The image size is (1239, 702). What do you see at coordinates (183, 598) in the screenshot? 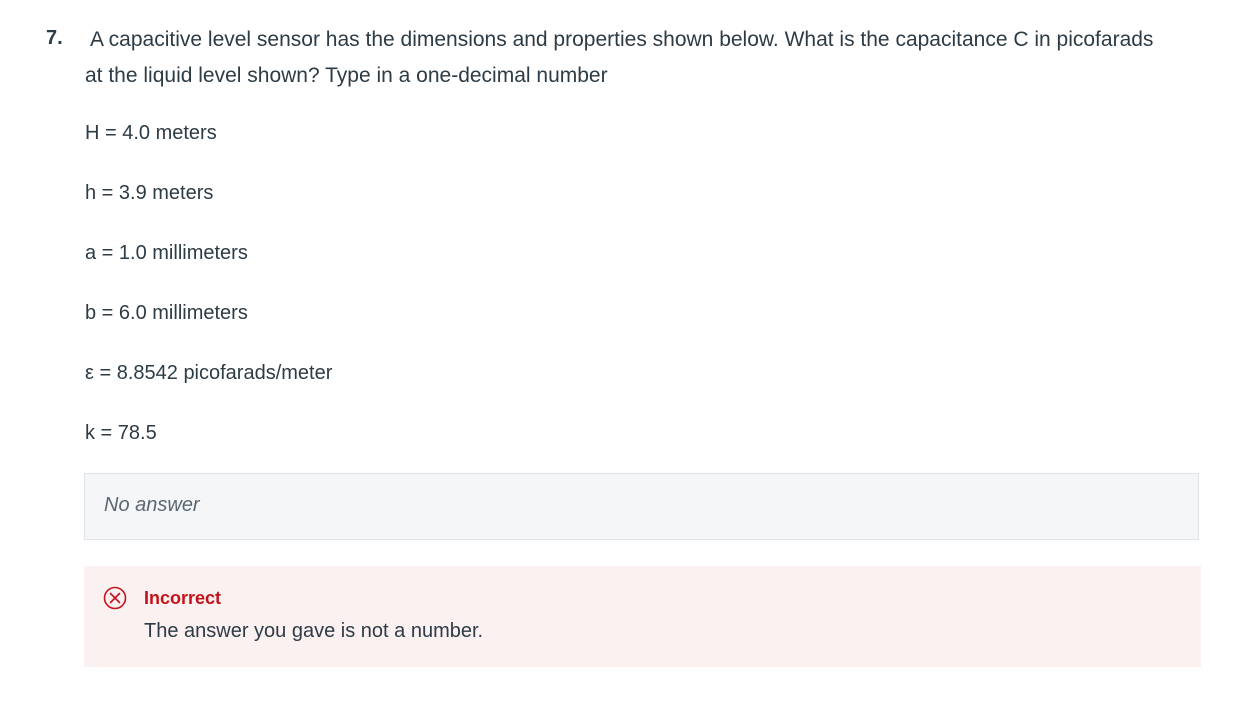
I see `feedback-status: Incorrect` at bounding box center [183, 598].